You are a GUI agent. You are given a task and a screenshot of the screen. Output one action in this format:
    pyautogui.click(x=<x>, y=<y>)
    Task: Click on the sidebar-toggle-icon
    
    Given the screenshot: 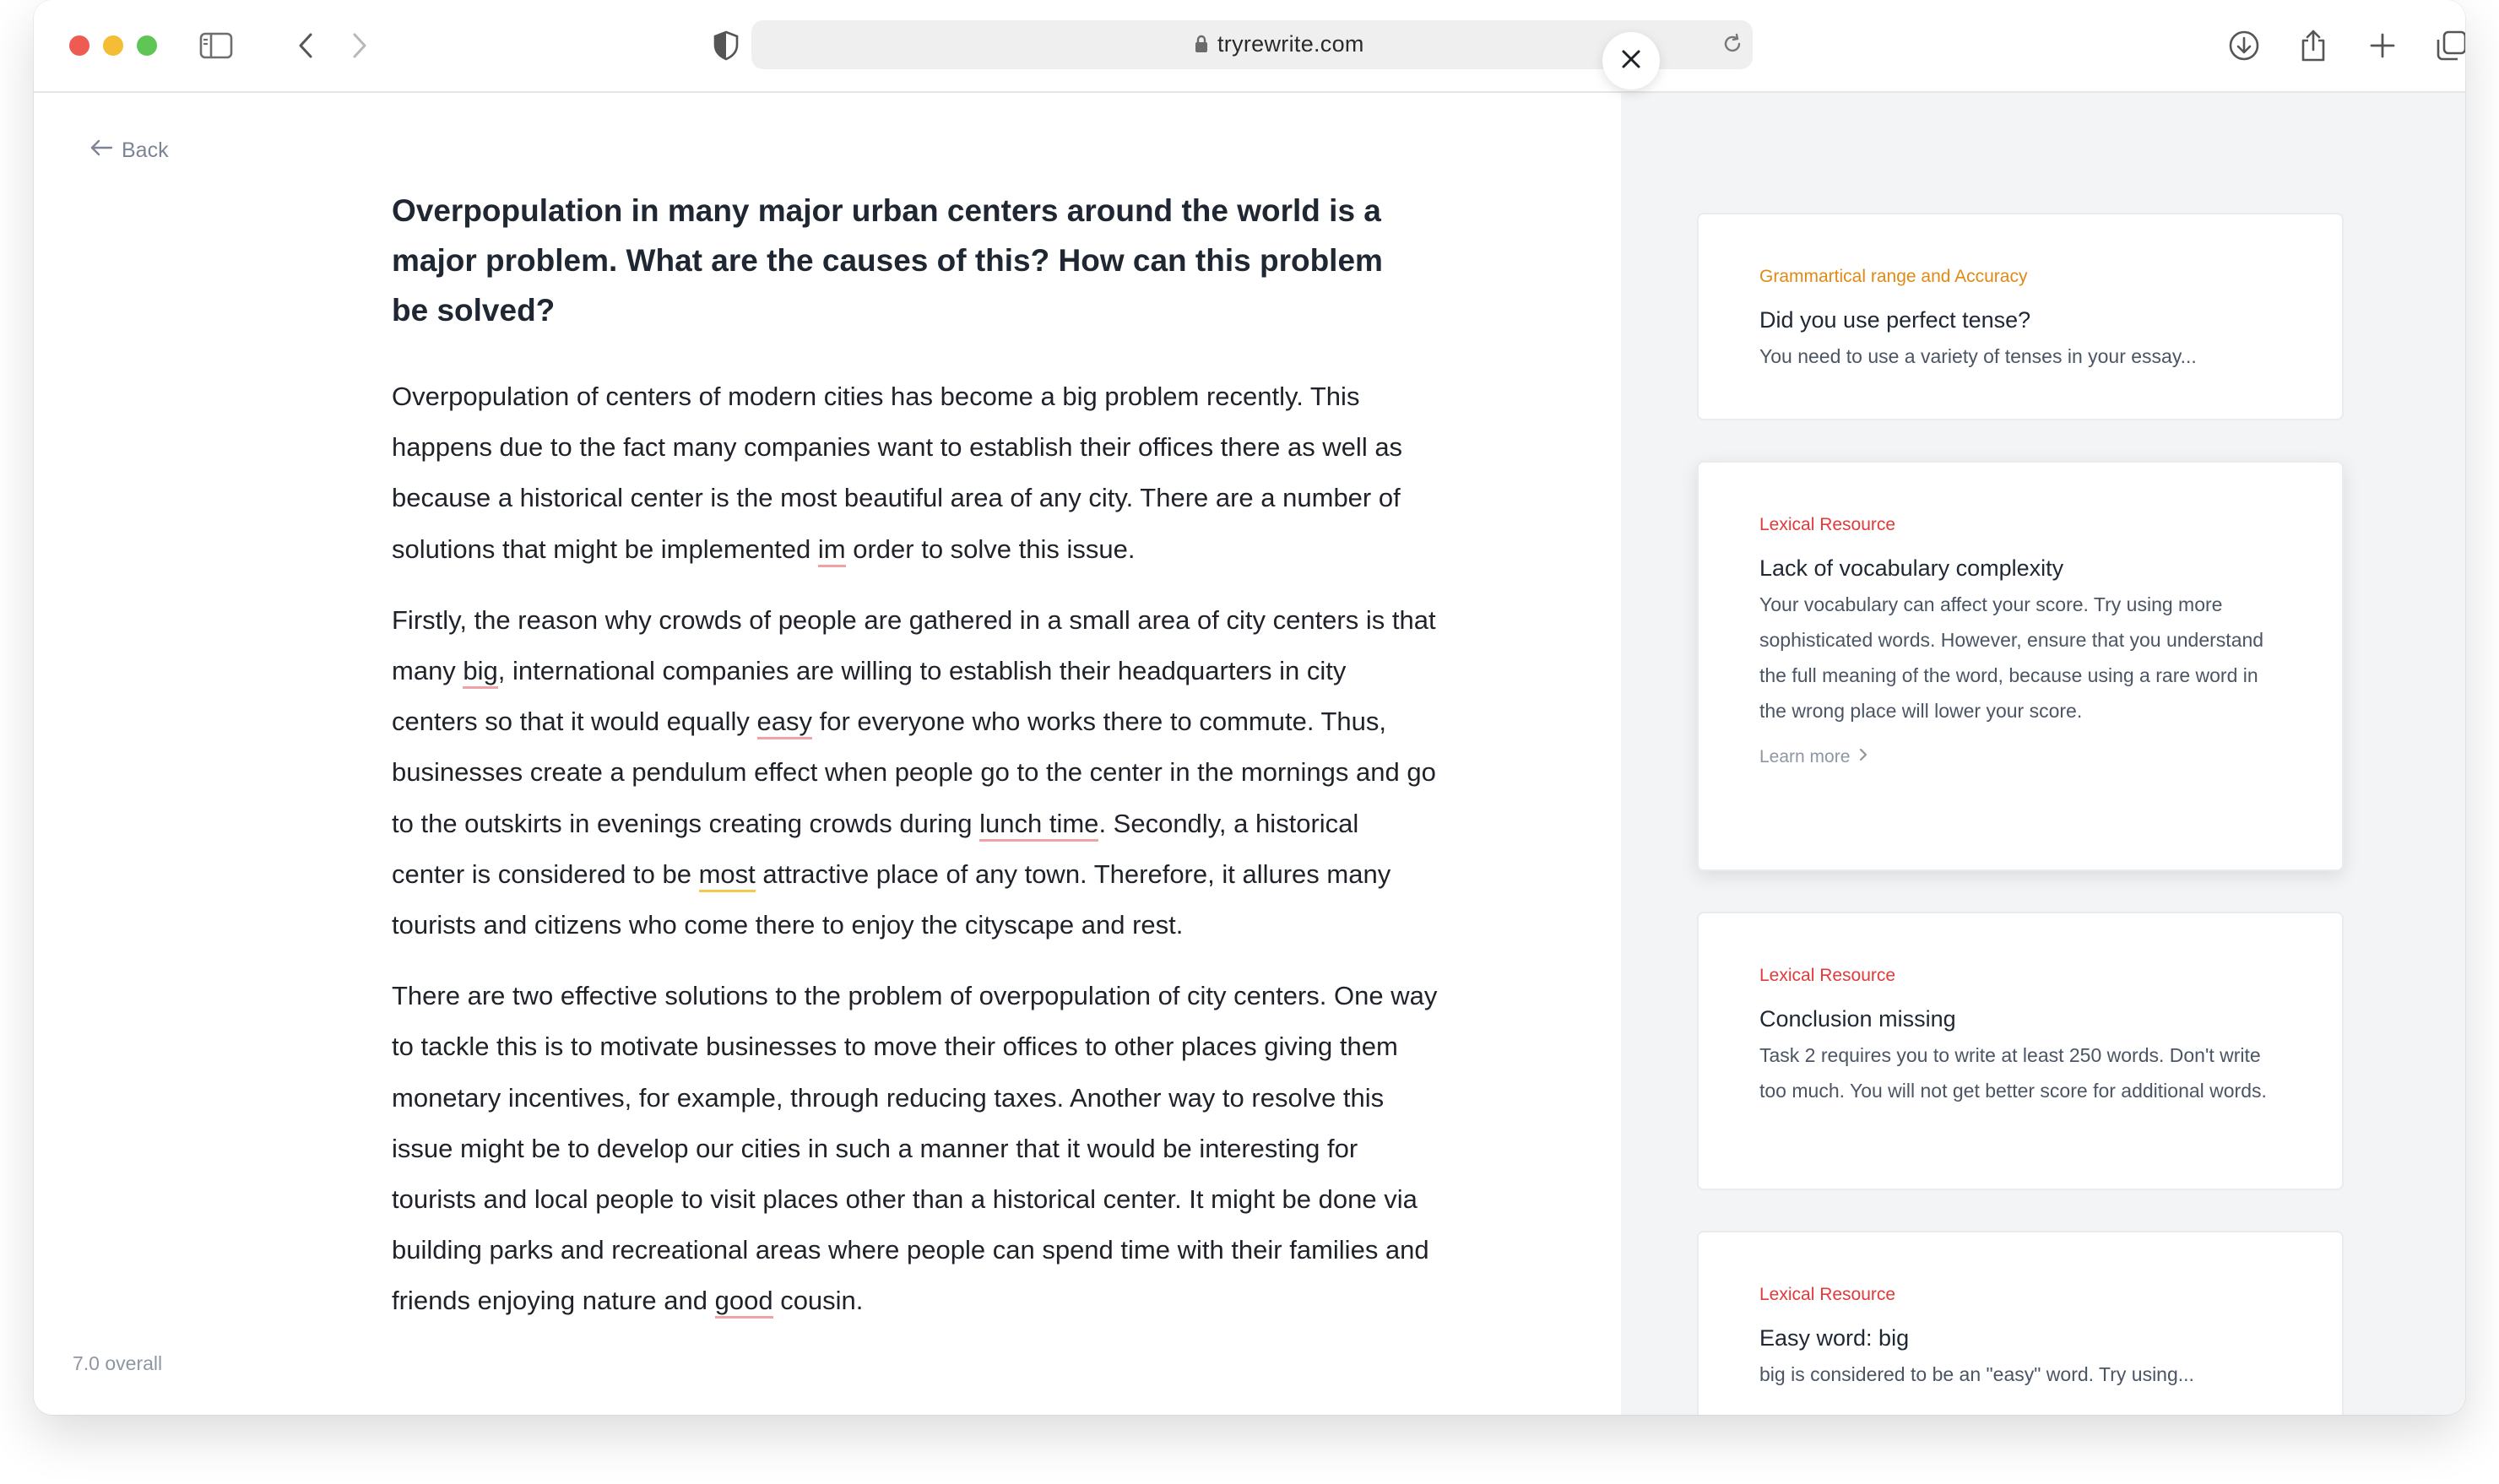 What is the action you would take?
    pyautogui.click(x=216, y=45)
    